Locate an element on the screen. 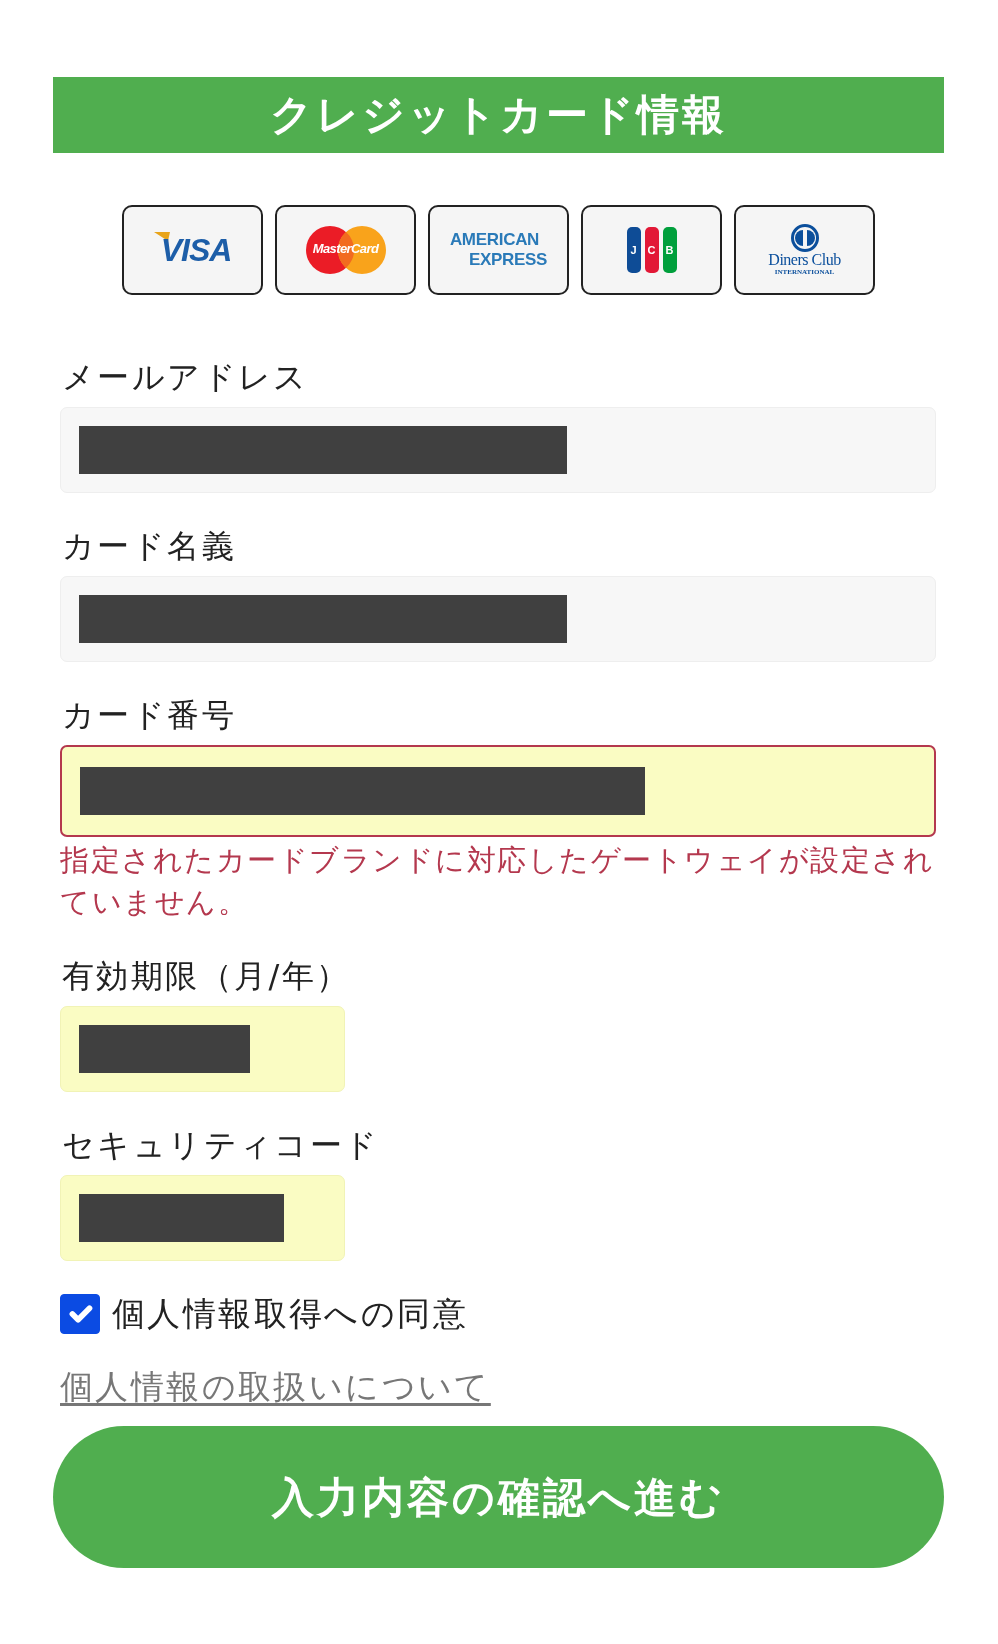 The width and height of the screenshot is (998, 1644). privacy-link: 個人情報の取扱いについて is located at coordinates (275, 1387).